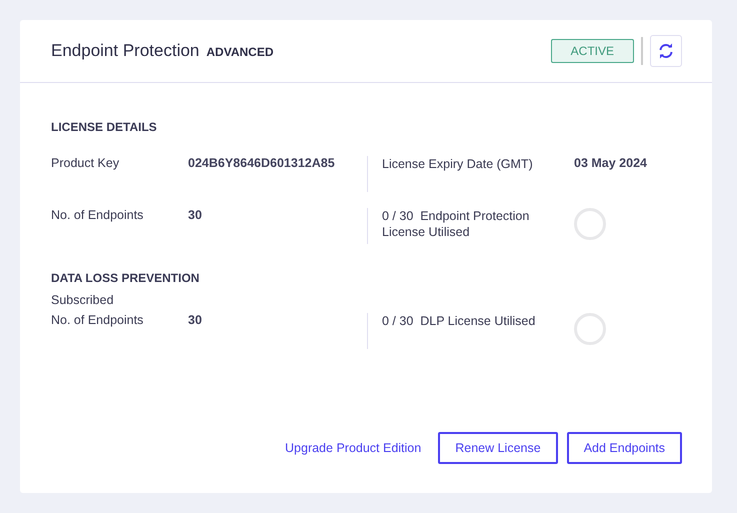  What do you see at coordinates (610, 163) in the screenshot?
I see `field-value: 03 May 2024` at bounding box center [610, 163].